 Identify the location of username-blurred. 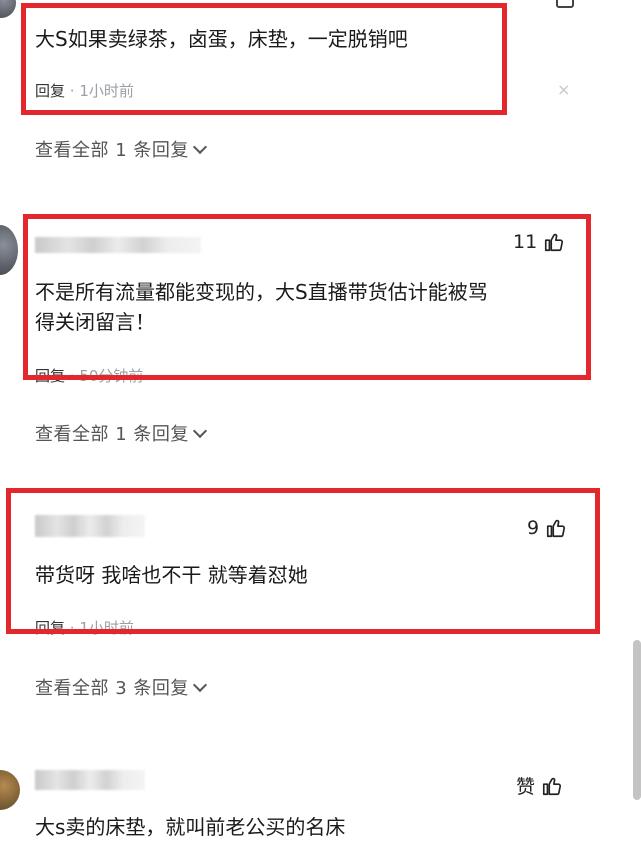
(90, 780).